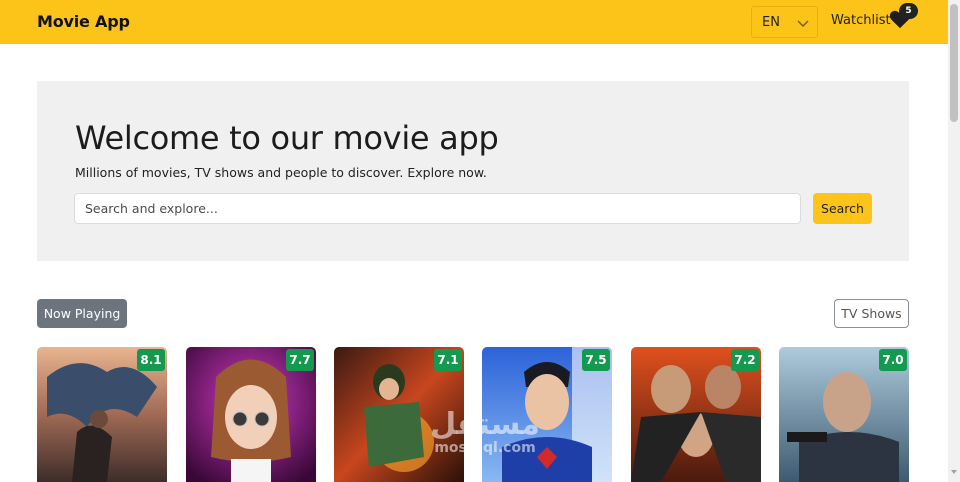 The width and height of the screenshot is (960, 482). Describe the element at coordinates (596, 360) in the screenshot. I see `rating-badge: 7.5` at that location.